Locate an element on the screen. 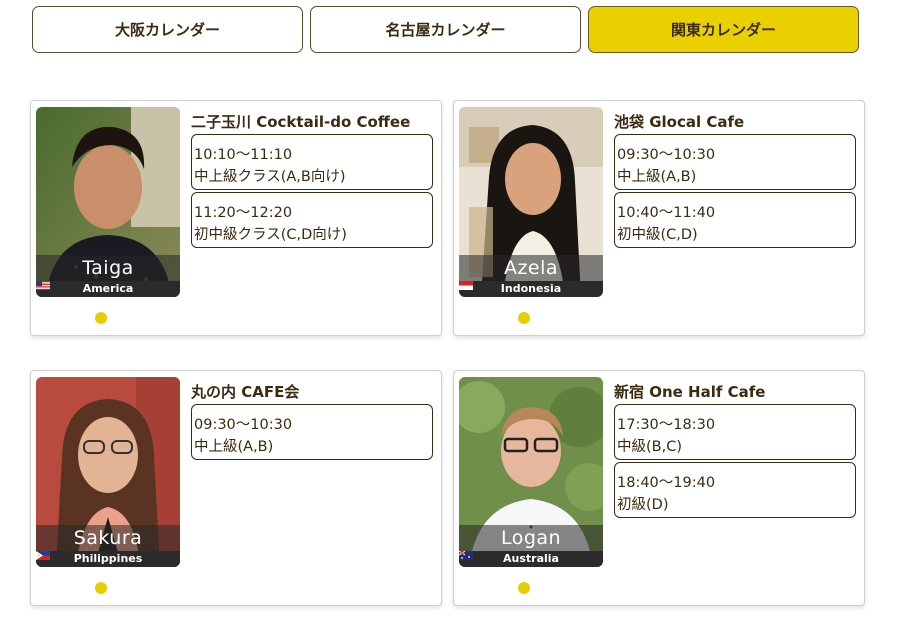 This screenshot has width=911, height=627. teacher-country: Indonesia is located at coordinates (531, 289).